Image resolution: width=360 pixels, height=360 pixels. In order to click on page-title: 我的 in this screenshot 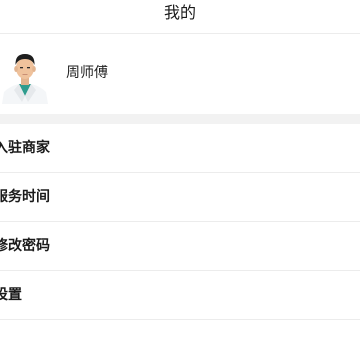, I will do `click(179, 12)`.